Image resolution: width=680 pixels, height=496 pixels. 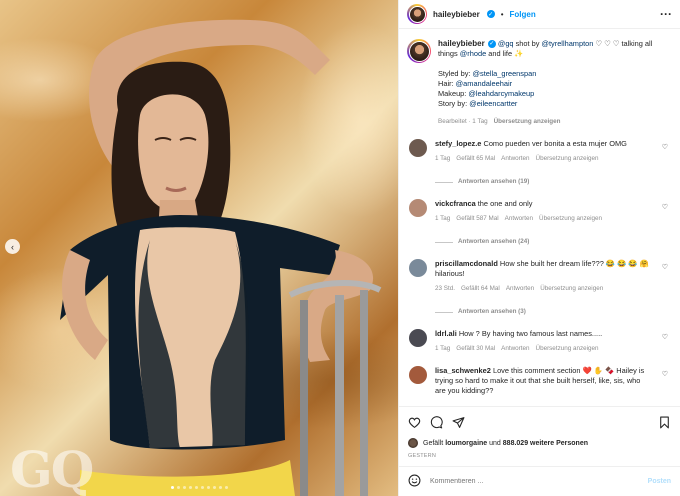 What do you see at coordinates (199, 487) in the screenshot?
I see `slide-indicator` at bounding box center [199, 487].